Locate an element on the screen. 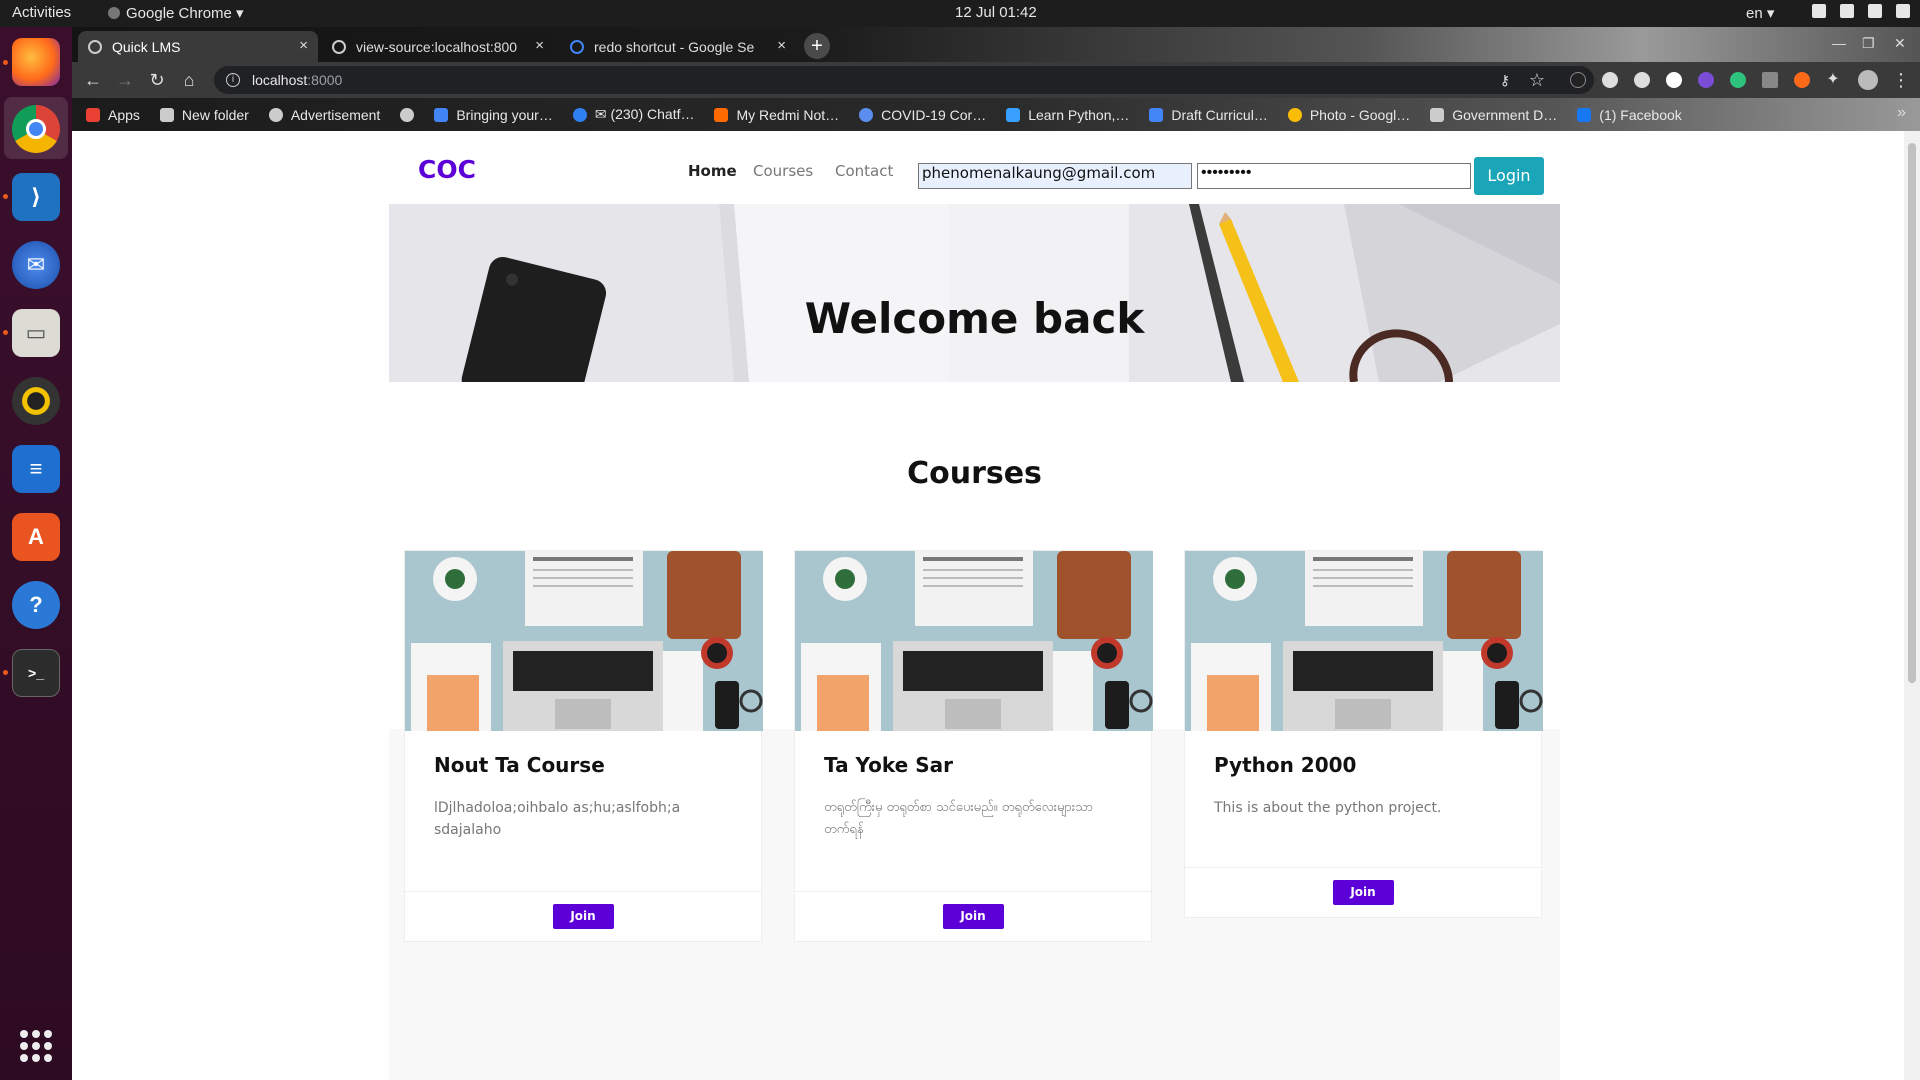  tab-google-search: redo shortcut - Google Se × is located at coordinates (678, 46).